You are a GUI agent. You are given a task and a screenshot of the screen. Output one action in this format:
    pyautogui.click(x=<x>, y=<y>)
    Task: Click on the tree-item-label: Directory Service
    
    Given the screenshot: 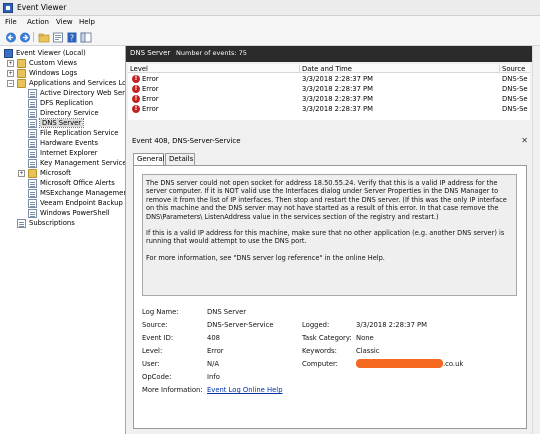 What is the action you would take?
    pyautogui.click(x=69, y=113)
    